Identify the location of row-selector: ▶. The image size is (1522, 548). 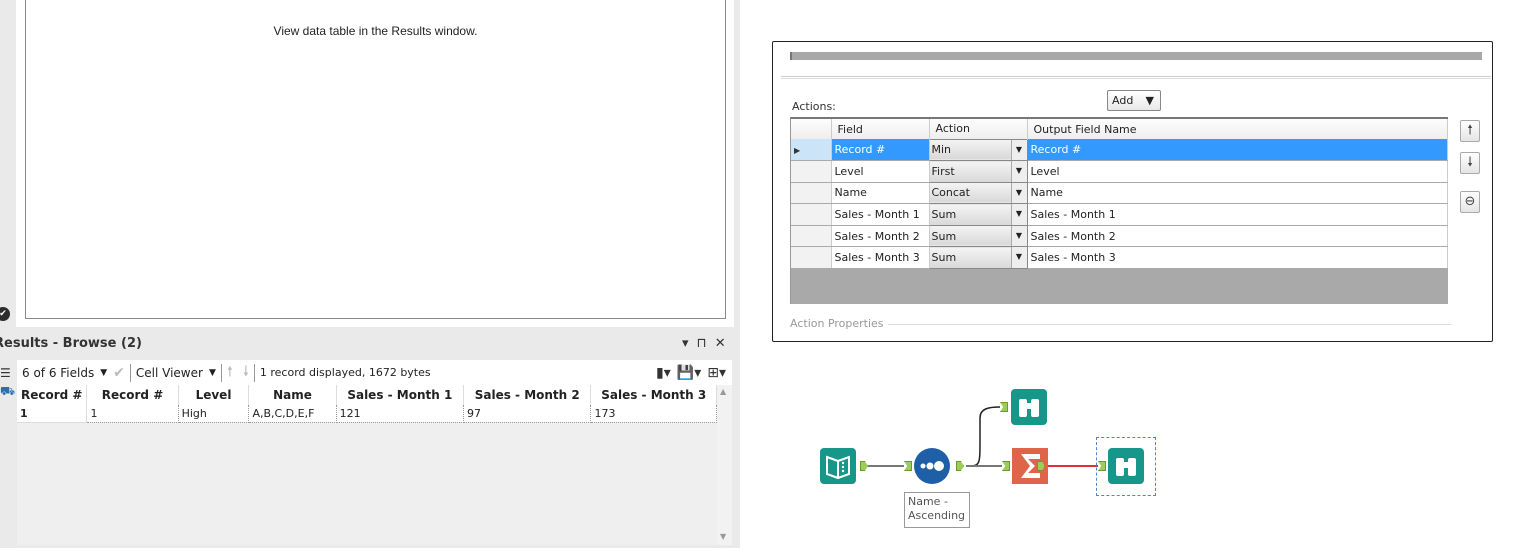
(811, 150).